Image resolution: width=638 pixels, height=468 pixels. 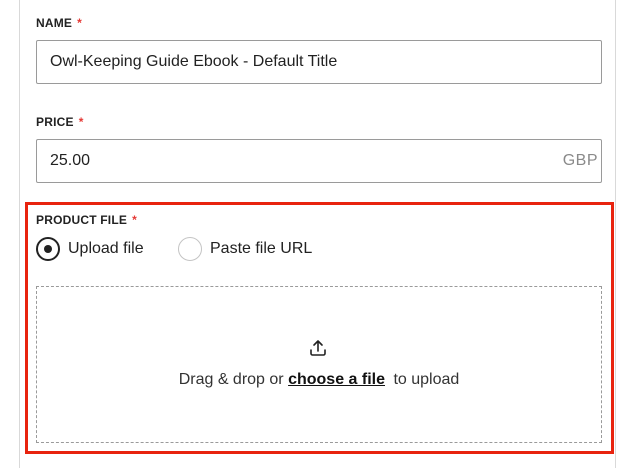 I want to click on price-label-text: PRICE, so click(x=55, y=122).